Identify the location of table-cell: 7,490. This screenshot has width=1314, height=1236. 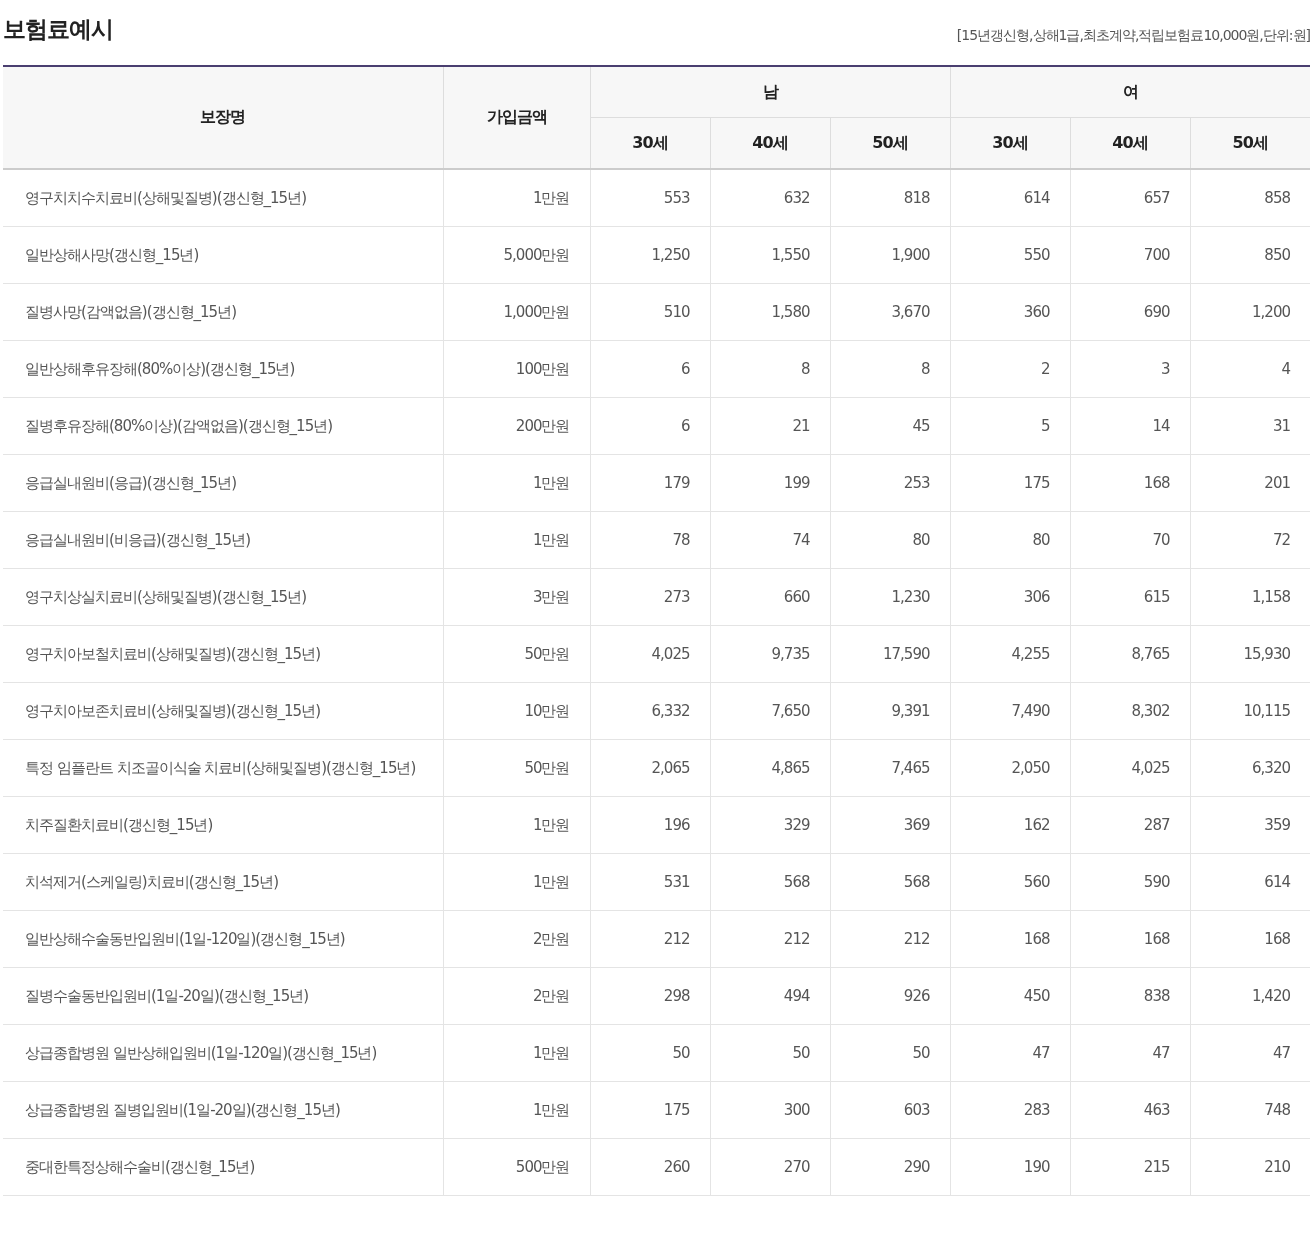
(1010, 711).